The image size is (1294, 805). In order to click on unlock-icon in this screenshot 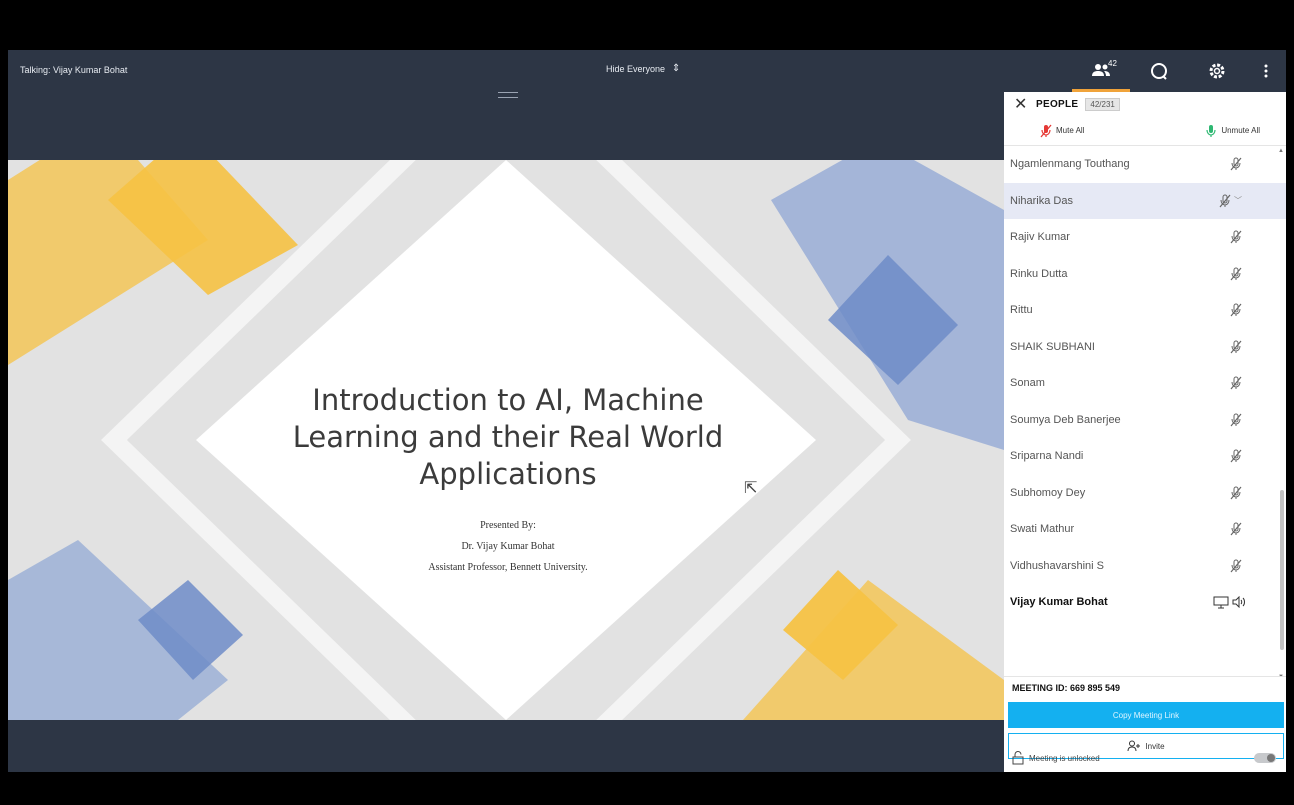, I will do `click(1018, 758)`.